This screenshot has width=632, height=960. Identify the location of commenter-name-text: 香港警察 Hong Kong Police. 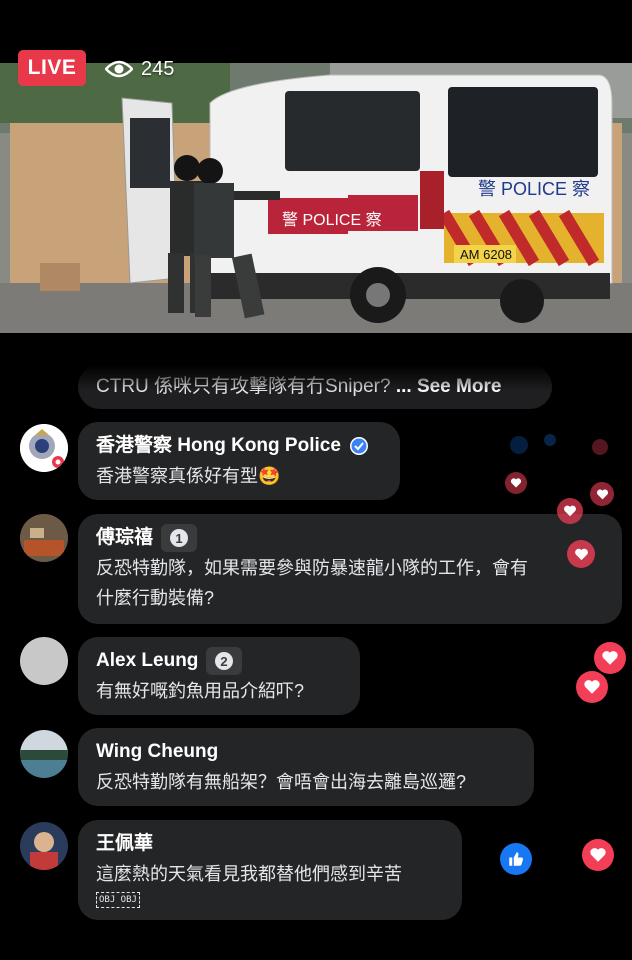
(218, 445).